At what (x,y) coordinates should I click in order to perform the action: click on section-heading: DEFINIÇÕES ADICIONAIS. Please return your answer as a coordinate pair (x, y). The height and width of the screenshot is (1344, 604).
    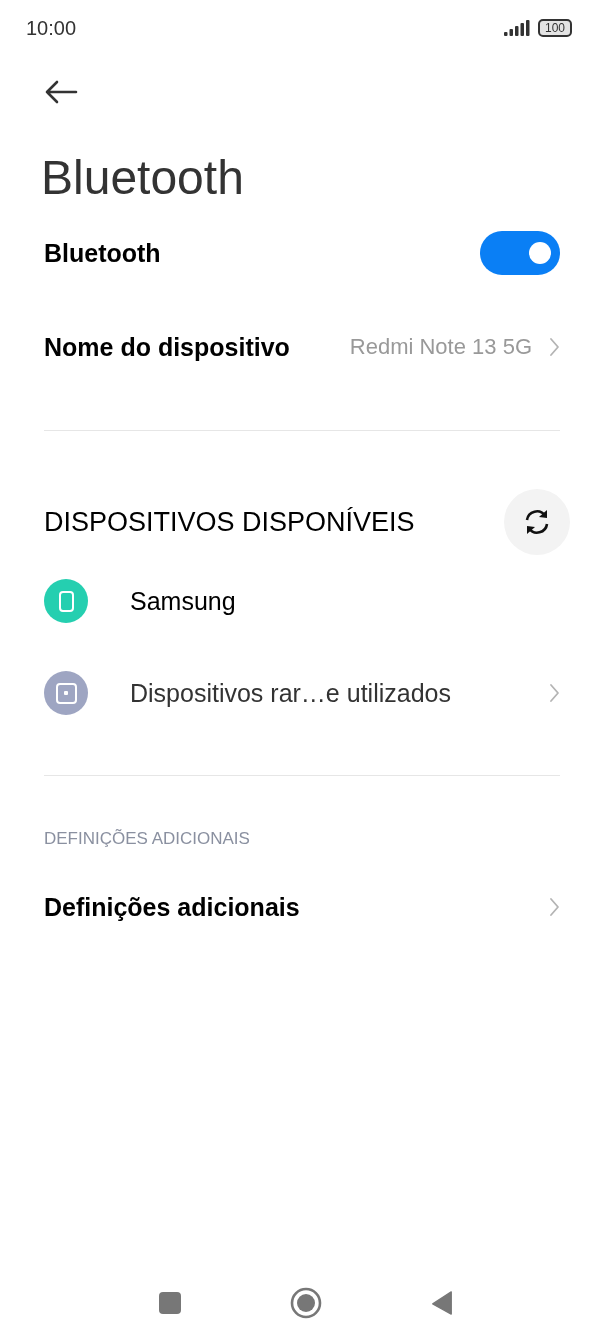
    Looking at the image, I should click on (147, 839).